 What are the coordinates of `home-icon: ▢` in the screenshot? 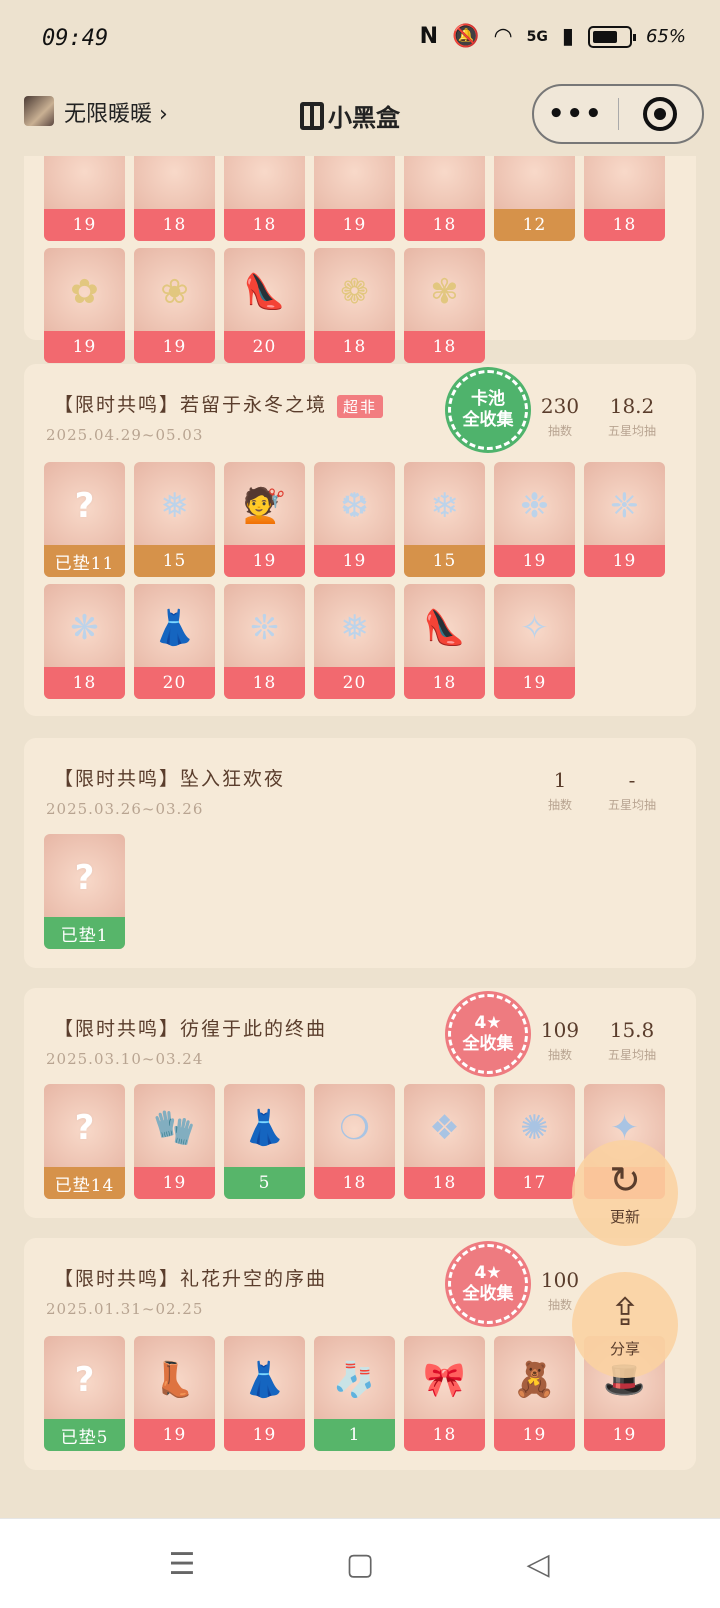 It's located at (360, 1567).